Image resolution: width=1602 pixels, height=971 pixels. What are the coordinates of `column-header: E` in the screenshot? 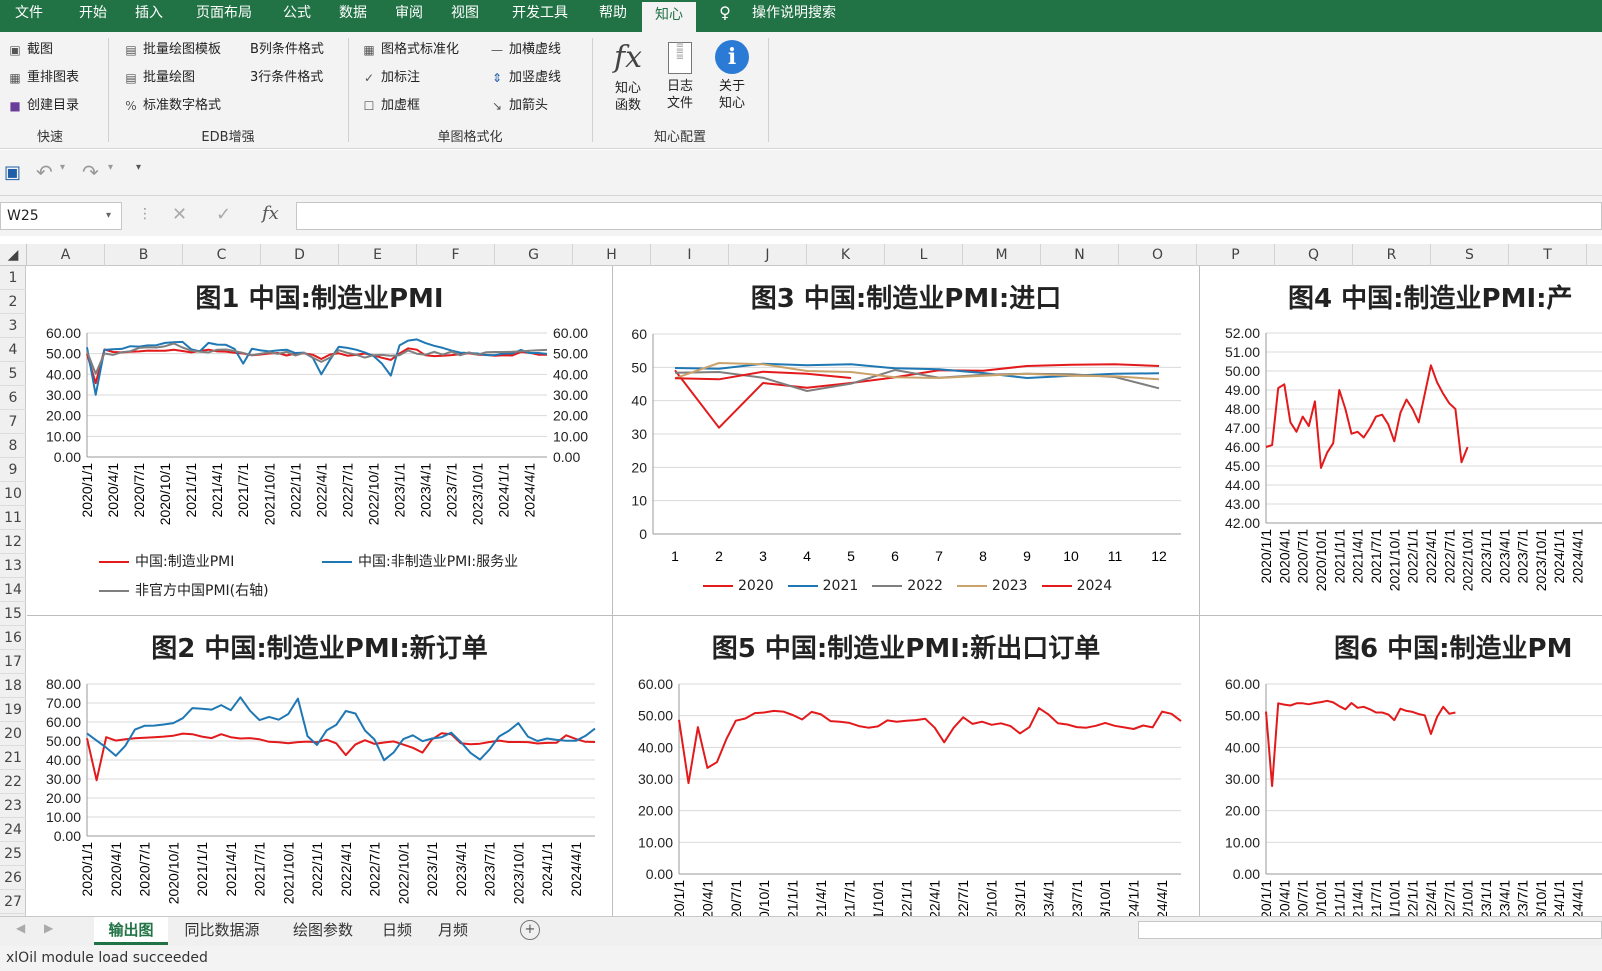 It's located at (378, 255).